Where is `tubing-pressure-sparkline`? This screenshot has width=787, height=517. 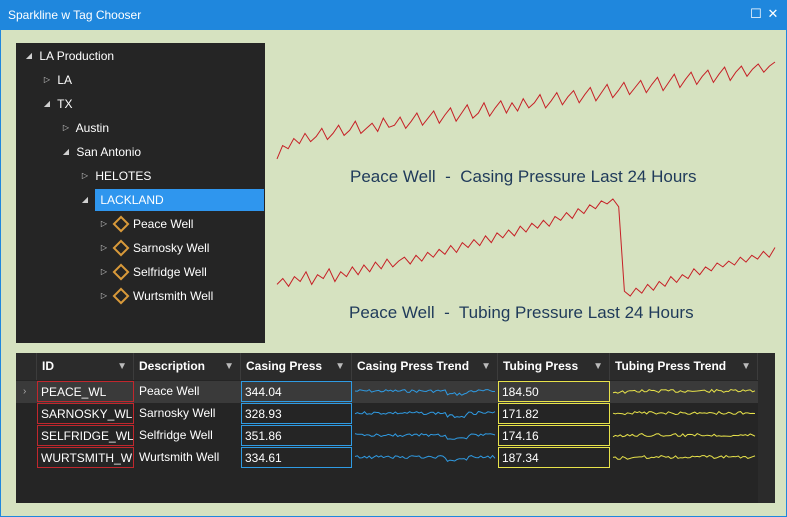
tubing-pressure-sparkline is located at coordinates (526, 247).